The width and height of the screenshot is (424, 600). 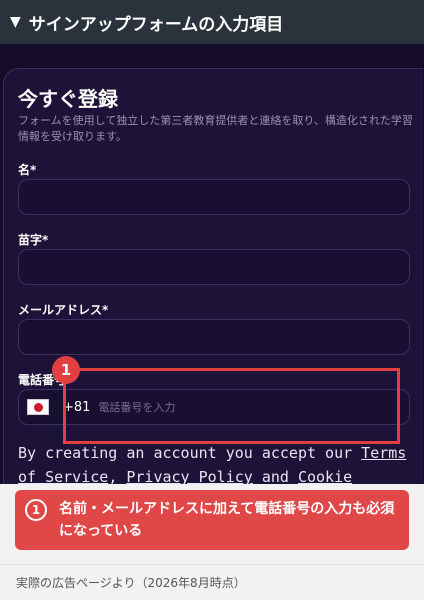 I want to click on terms-link: Terms, so click(x=383, y=453).